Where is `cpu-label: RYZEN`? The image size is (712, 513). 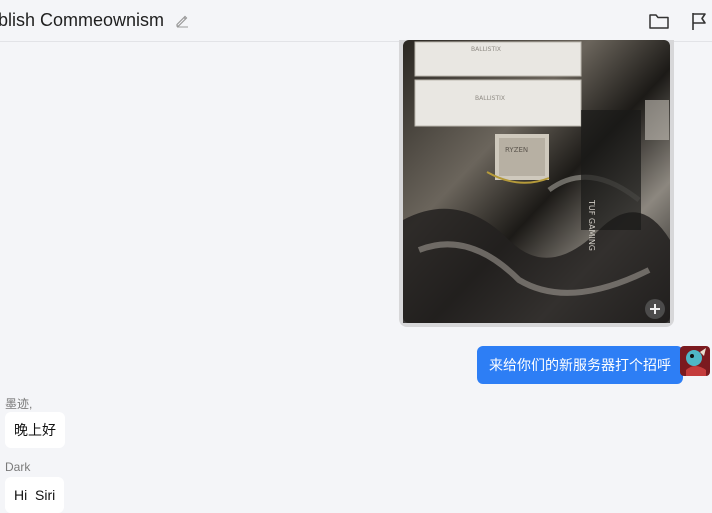 cpu-label: RYZEN is located at coordinates (516, 150).